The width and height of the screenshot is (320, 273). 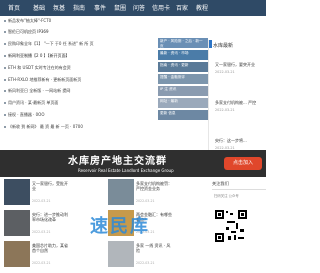 I want to click on section-accent-bar, so click(x=210, y=44).